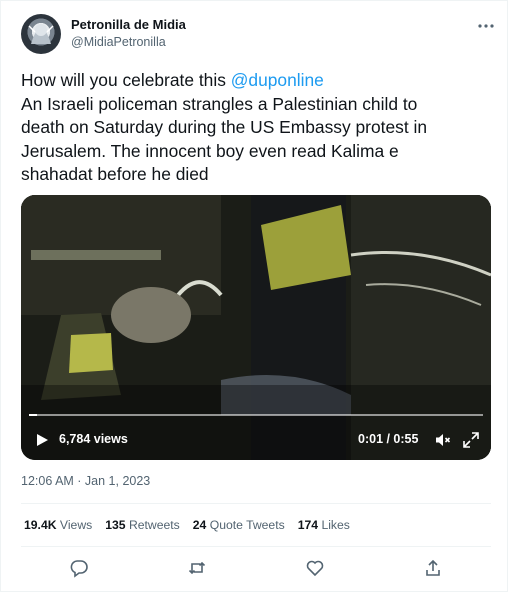 The width and height of the screenshot is (508, 592). What do you see at coordinates (471, 440) in the screenshot?
I see `fullscreen-icon` at bounding box center [471, 440].